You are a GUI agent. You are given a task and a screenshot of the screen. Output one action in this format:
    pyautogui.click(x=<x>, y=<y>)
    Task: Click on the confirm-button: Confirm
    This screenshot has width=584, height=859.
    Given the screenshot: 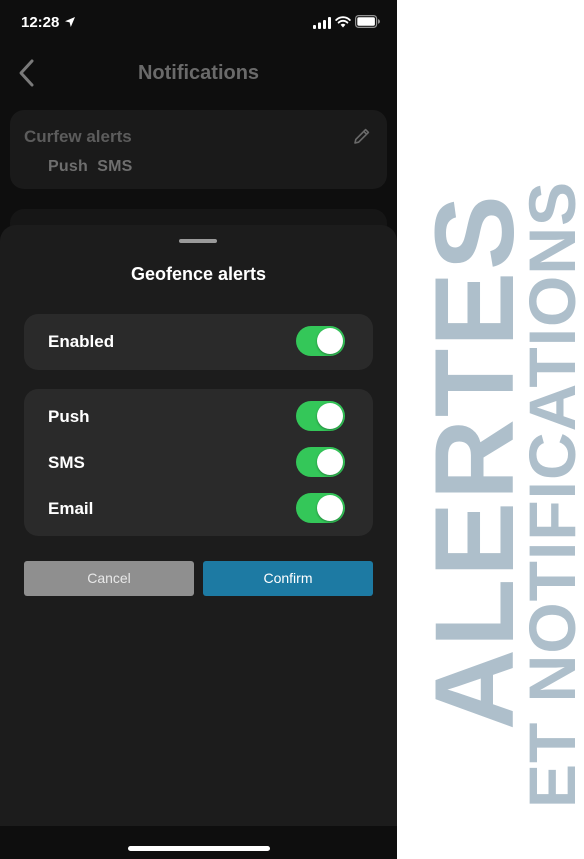 What is the action you would take?
    pyautogui.click(x=288, y=578)
    